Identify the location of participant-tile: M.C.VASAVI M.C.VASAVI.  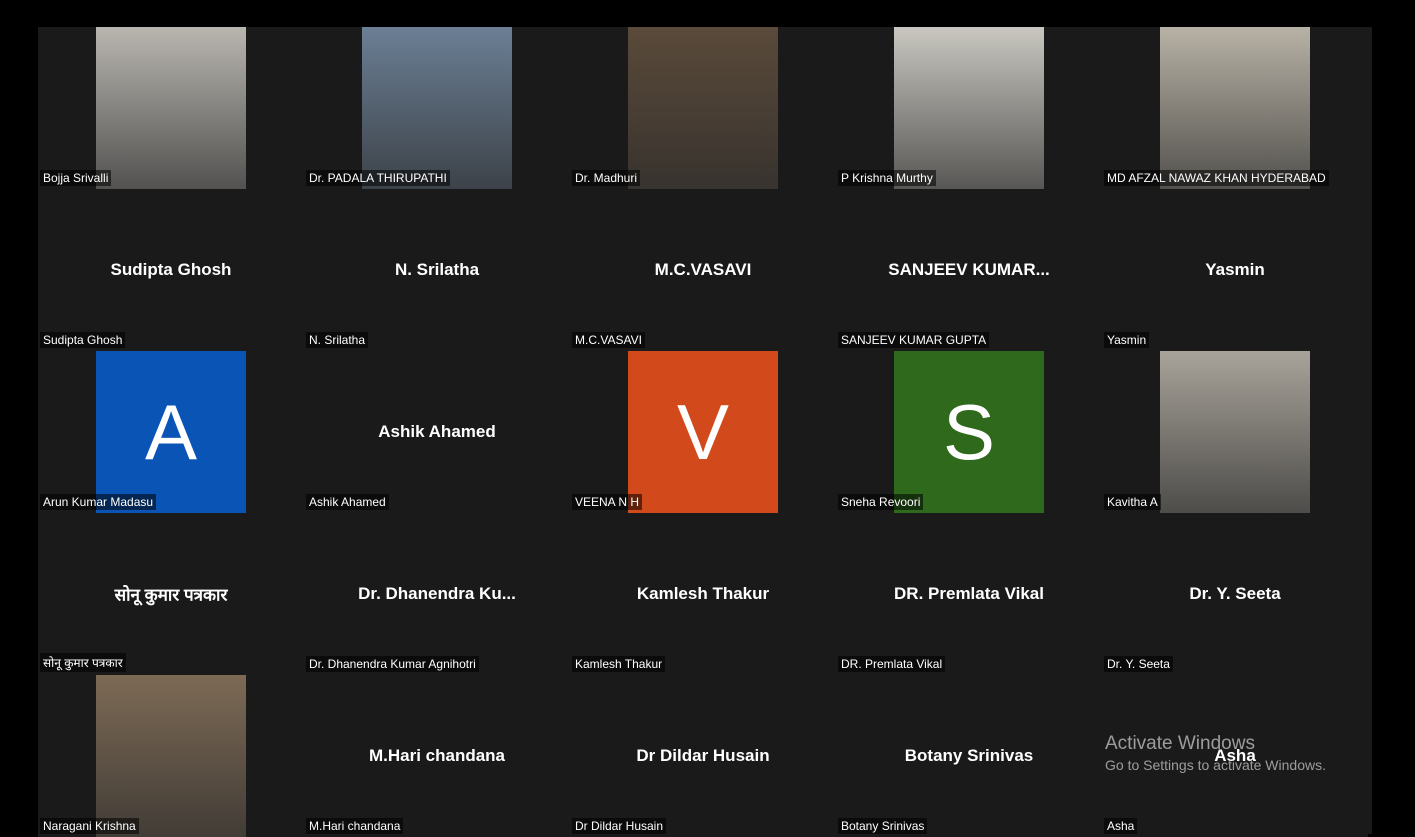
(703, 270).